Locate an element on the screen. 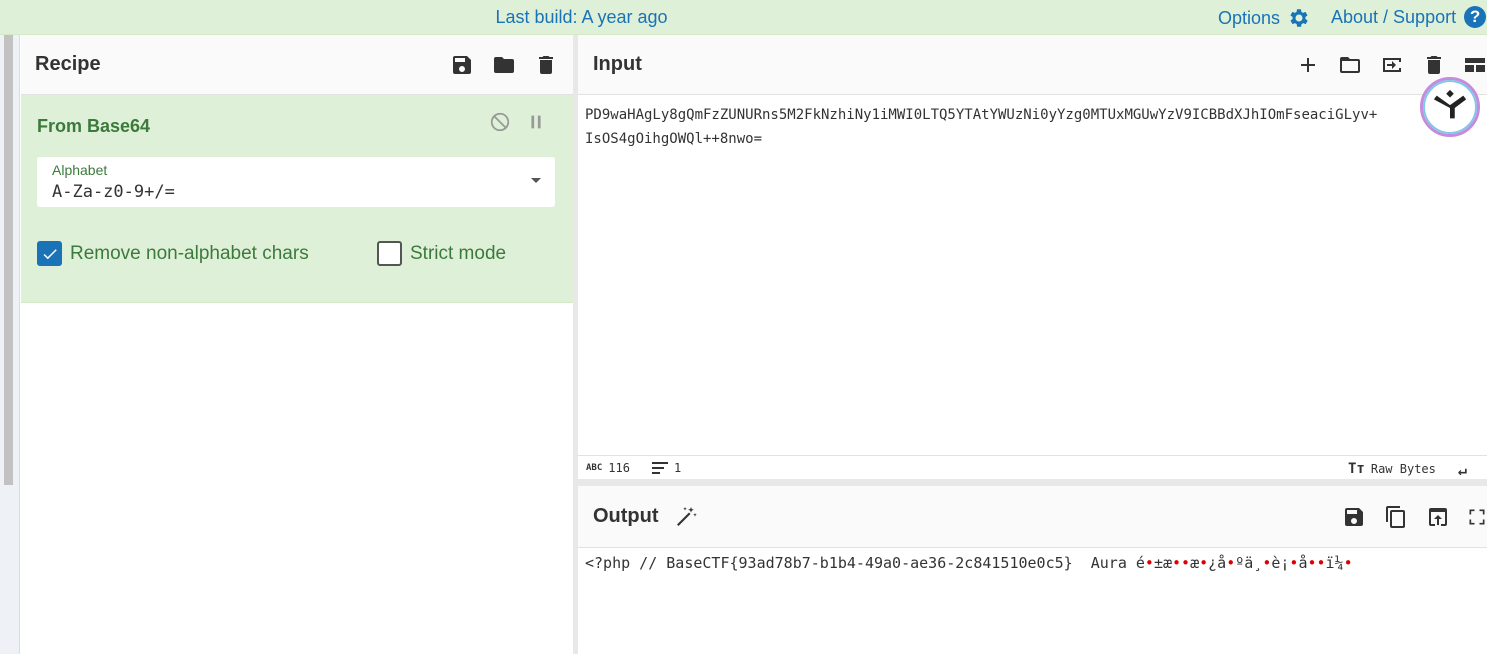  load-file-icon is located at coordinates (1392, 65).